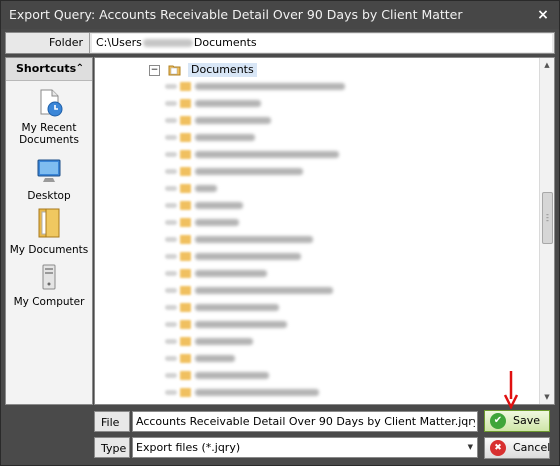 This screenshot has height=466, width=560. What do you see at coordinates (154, 70) in the screenshot?
I see `collapse-expander-icon: −` at bounding box center [154, 70].